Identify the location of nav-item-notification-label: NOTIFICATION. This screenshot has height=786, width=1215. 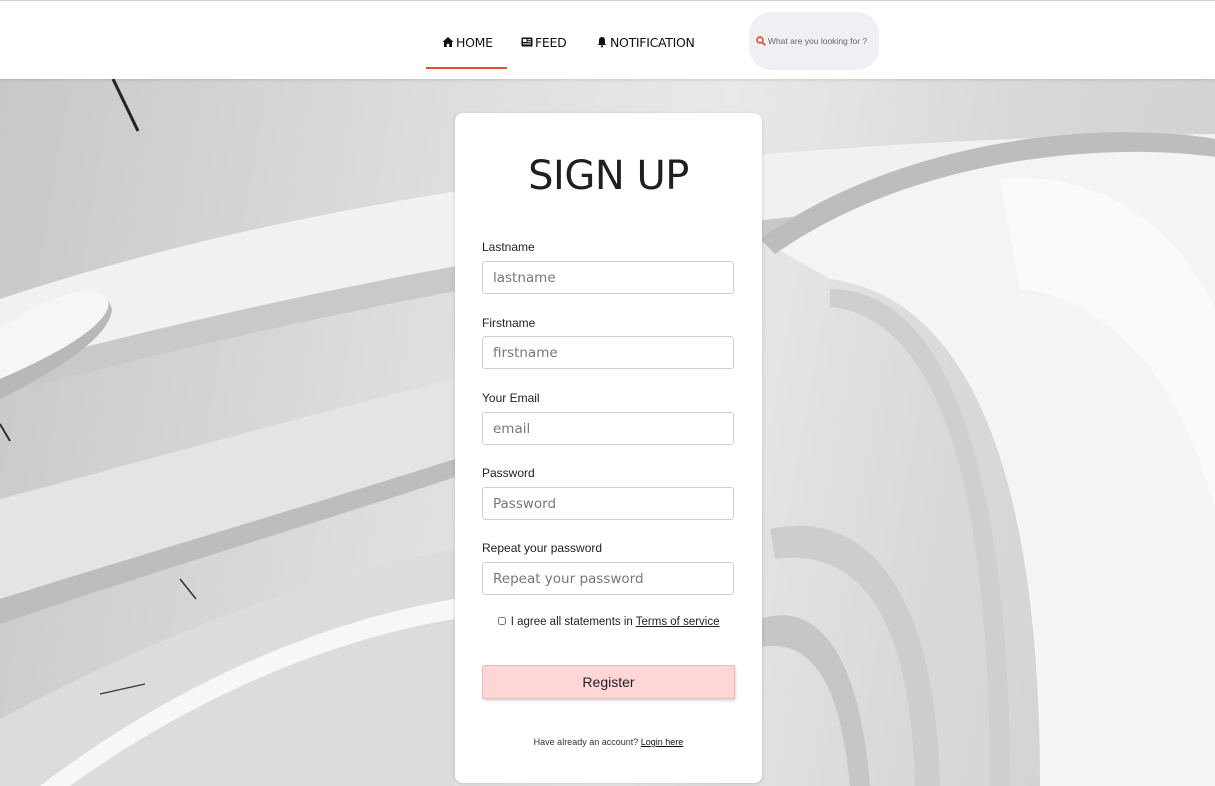
(652, 42).